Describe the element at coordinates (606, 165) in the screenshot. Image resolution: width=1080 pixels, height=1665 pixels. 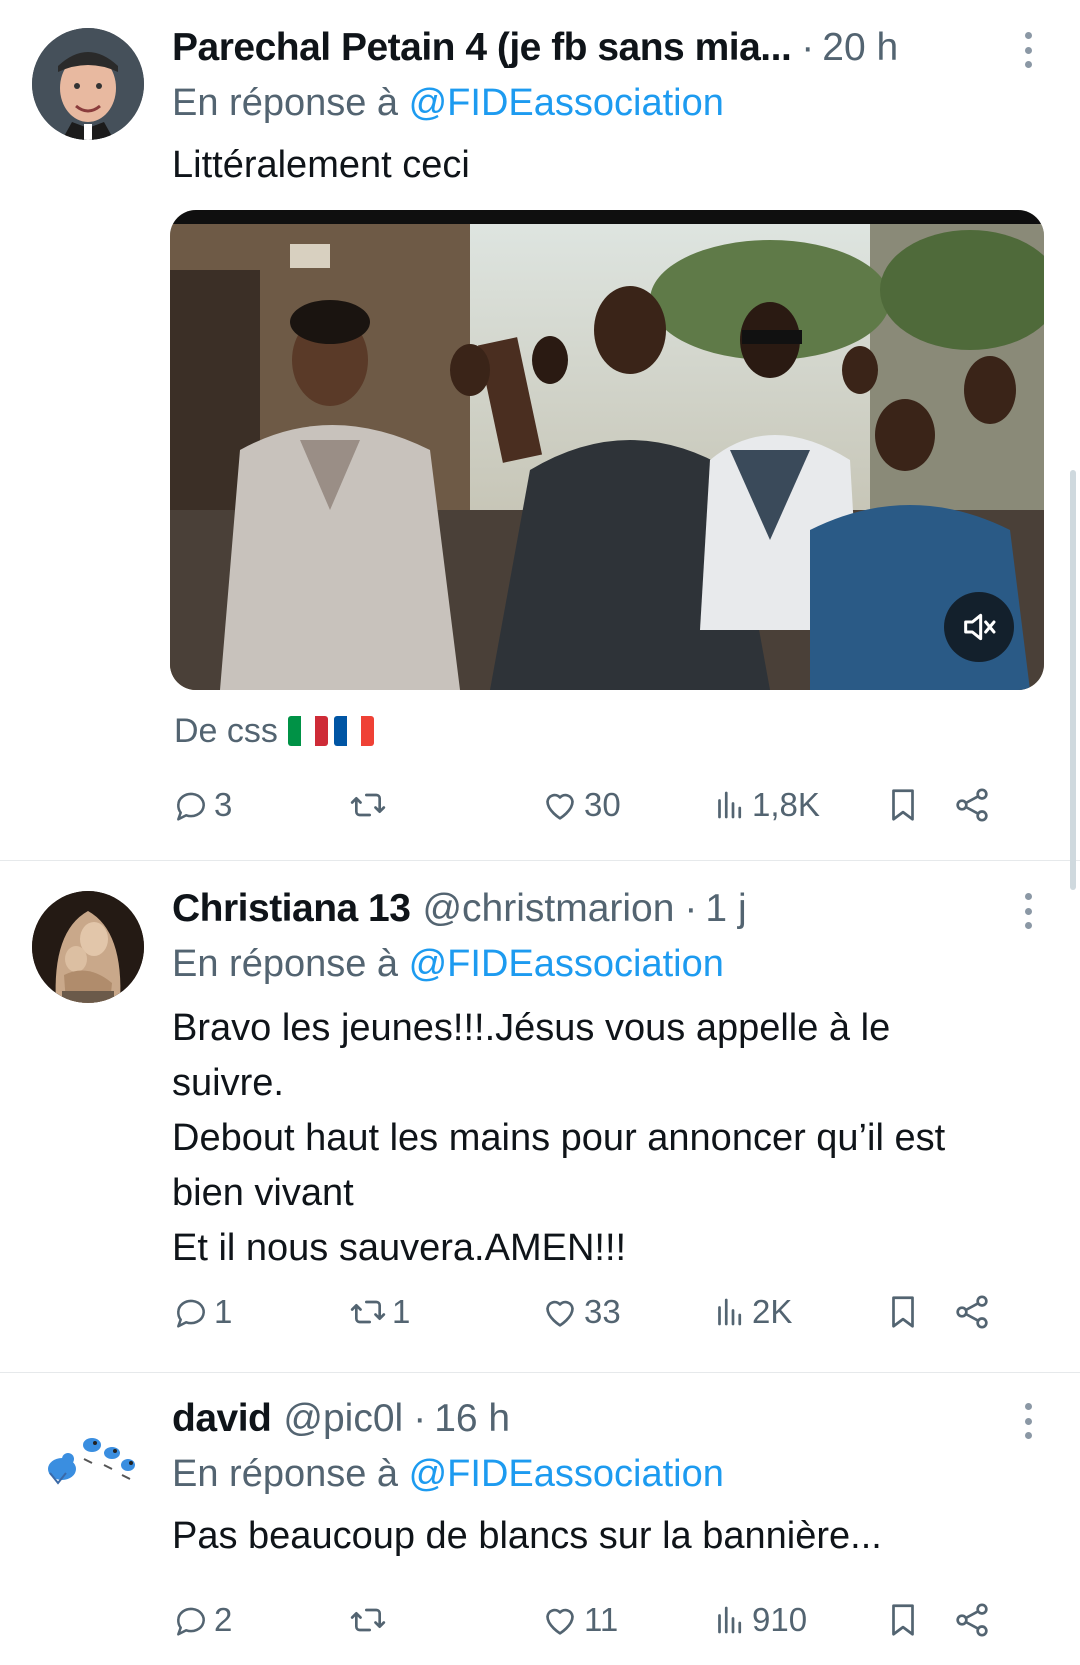
I see `tweet-text: Littéralement ceci` at that location.